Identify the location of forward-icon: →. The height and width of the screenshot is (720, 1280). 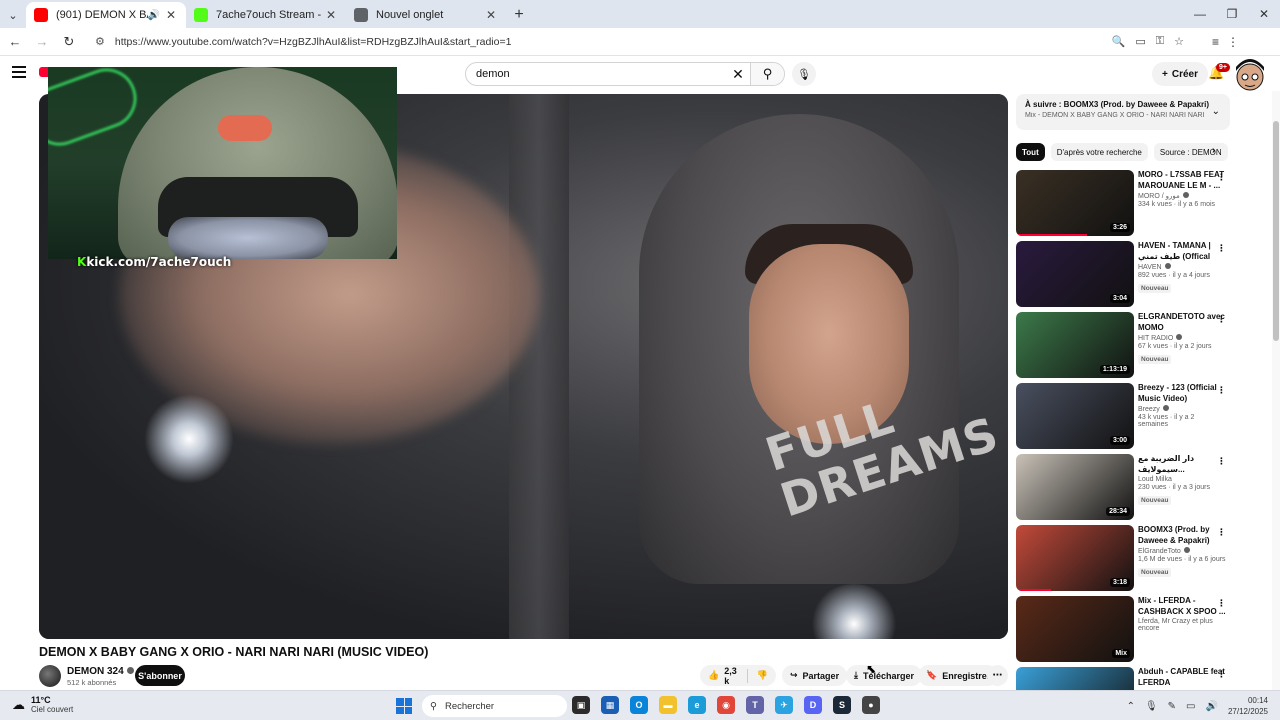
(42, 42).